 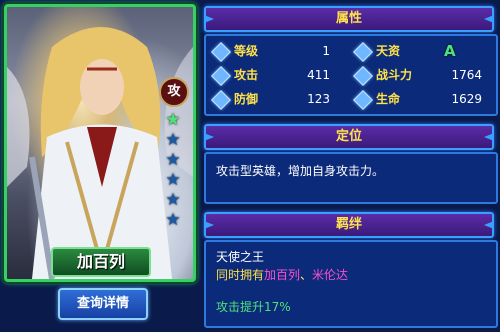 I want to click on stat-label: 生命, so click(x=388, y=99).